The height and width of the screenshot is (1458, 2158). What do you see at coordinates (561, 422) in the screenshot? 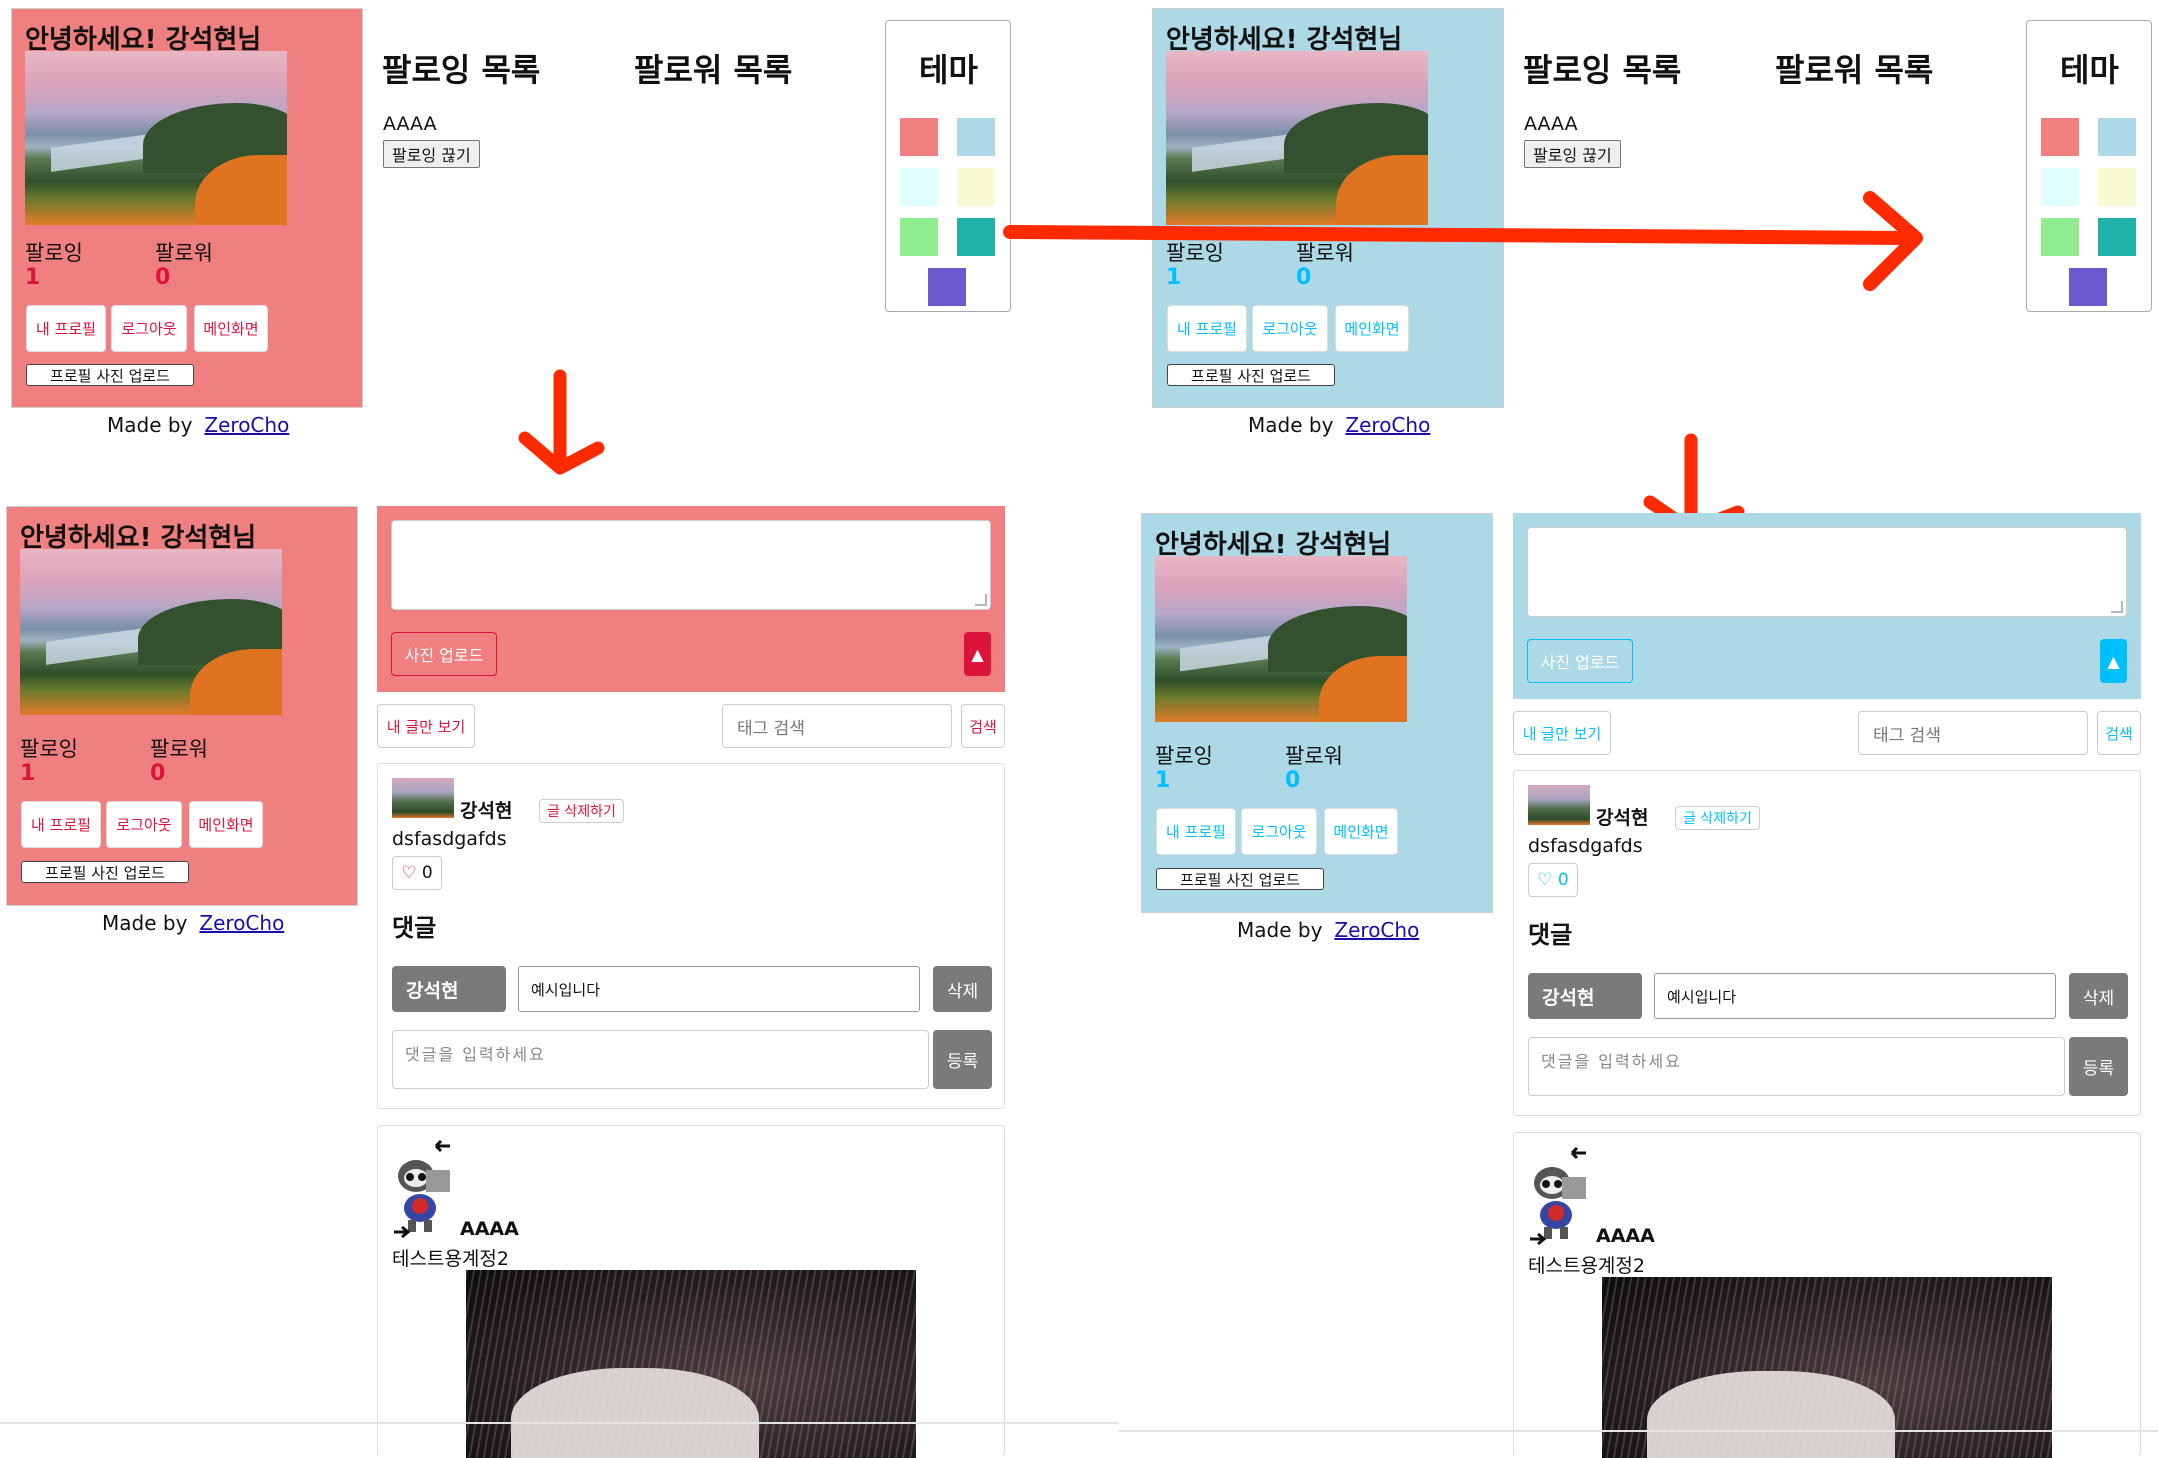
I see `arrow-down-icon` at bounding box center [561, 422].